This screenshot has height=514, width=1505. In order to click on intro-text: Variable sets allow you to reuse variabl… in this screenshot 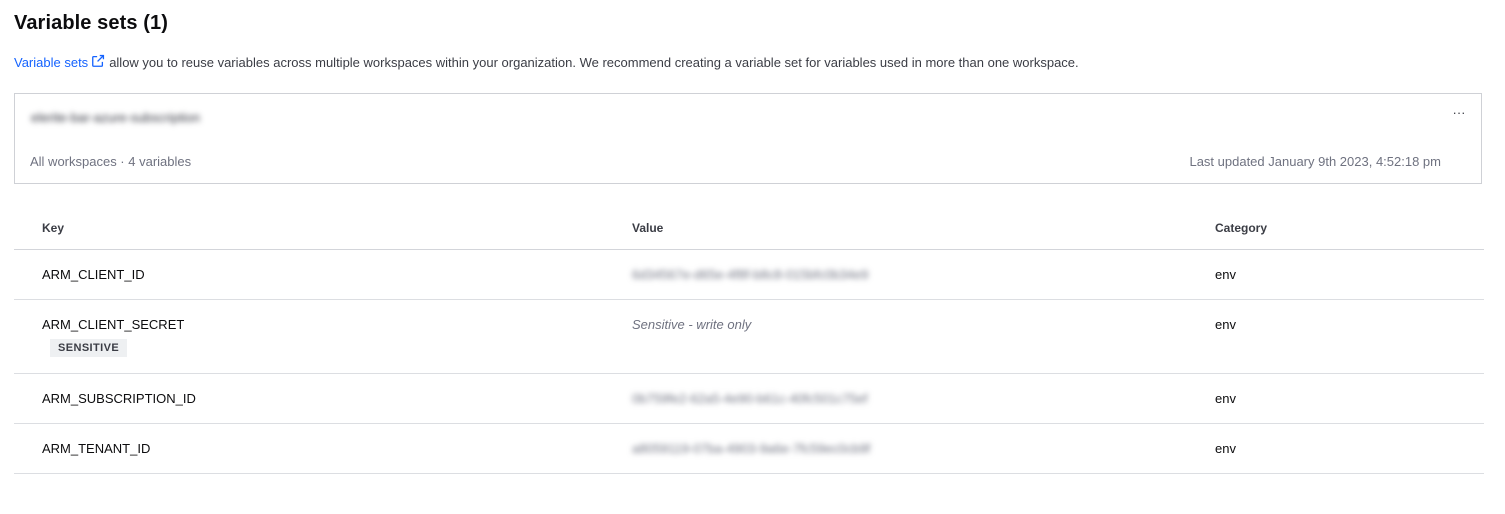, I will do `click(546, 62)`.